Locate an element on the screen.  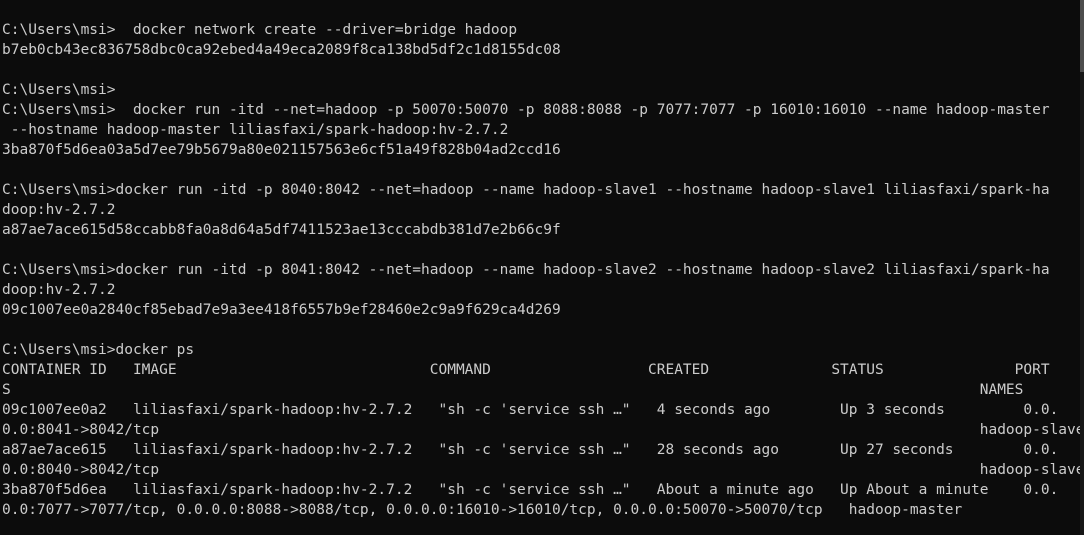
scrollbar-thumb is located at coordinates (1082, 36).